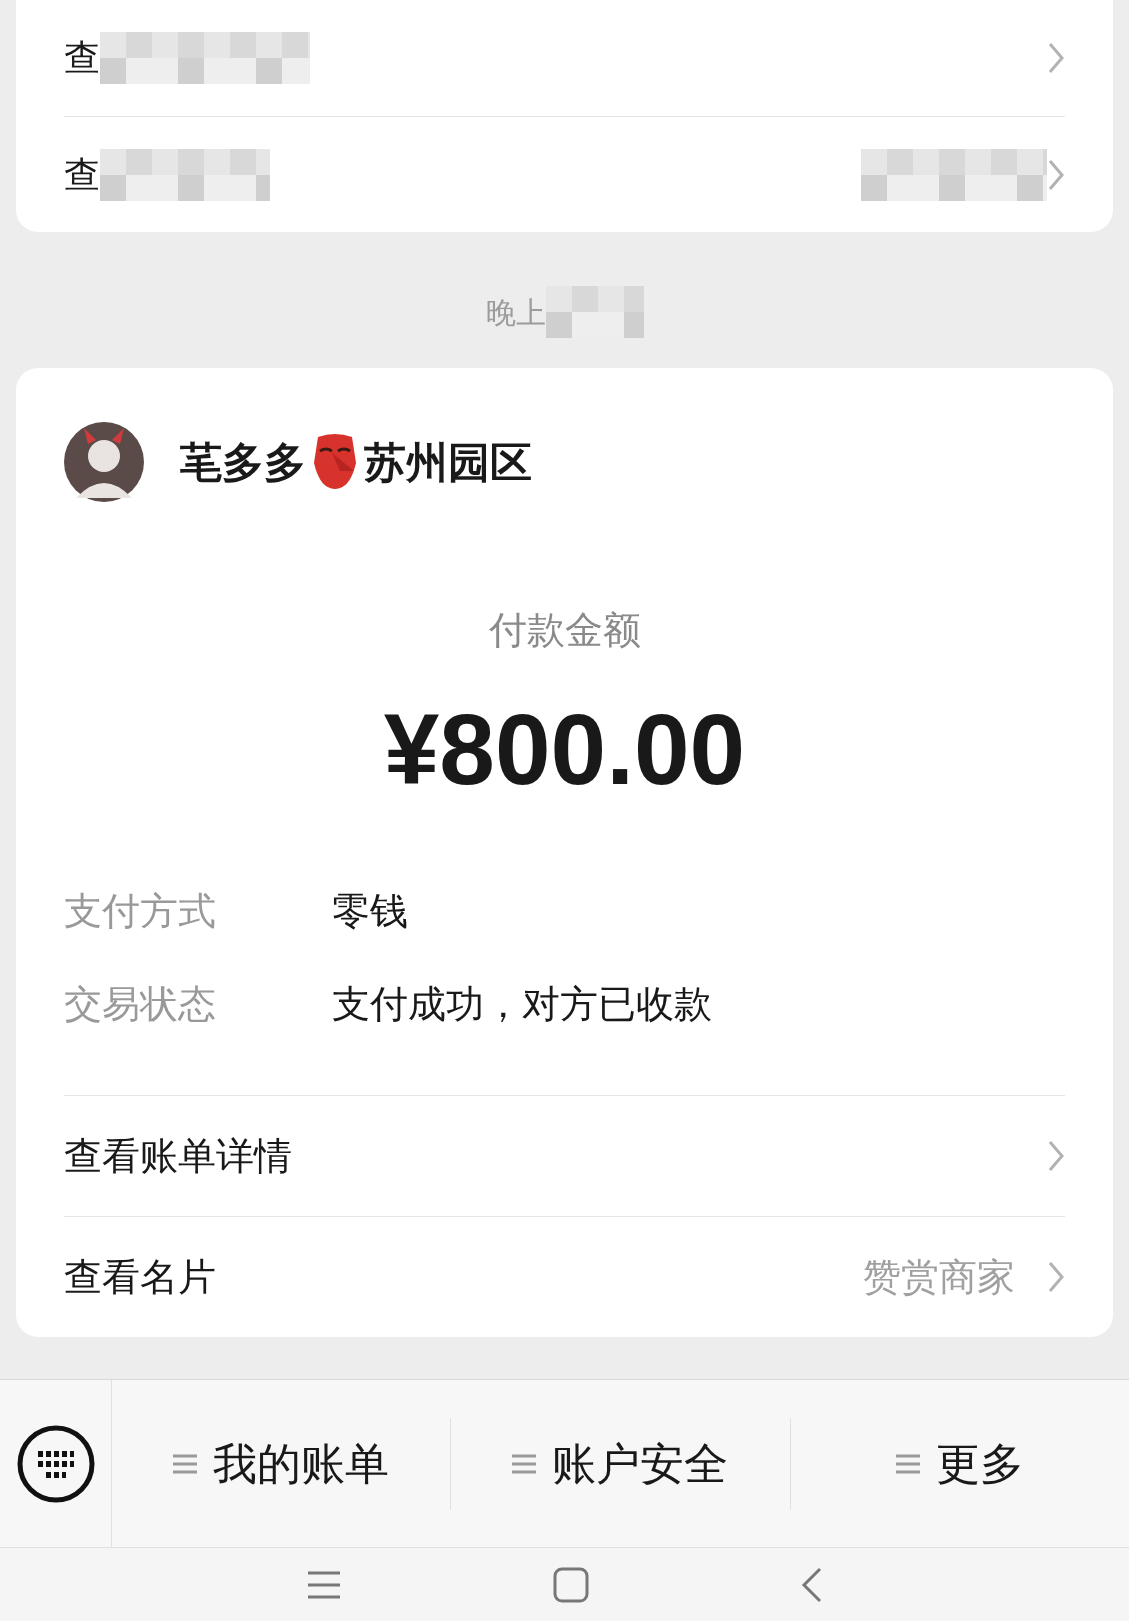 Image resolution: width=1129 pixels, height=1621 pixels. I want to click on amount-label: 付款金额, so click(564, 630).